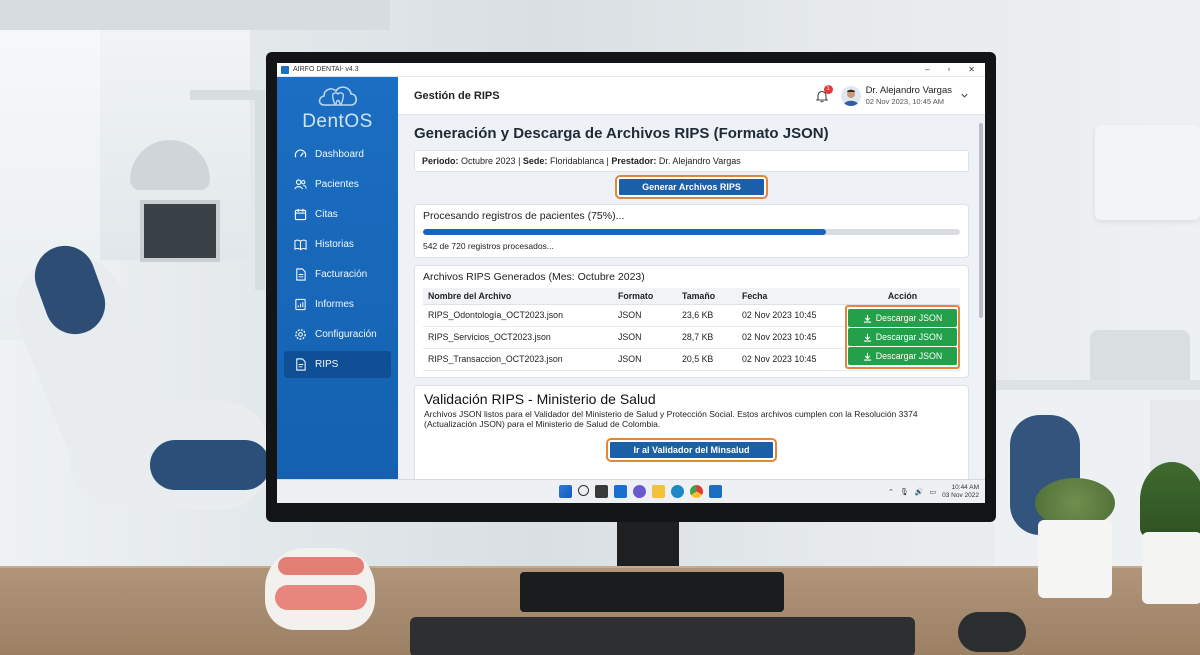 The width and height of the screenshot is (1200, 655). What do you see at coordinates (300, 275) in the screenshot?
I see `document-icon` at bounding box center [300, 275].